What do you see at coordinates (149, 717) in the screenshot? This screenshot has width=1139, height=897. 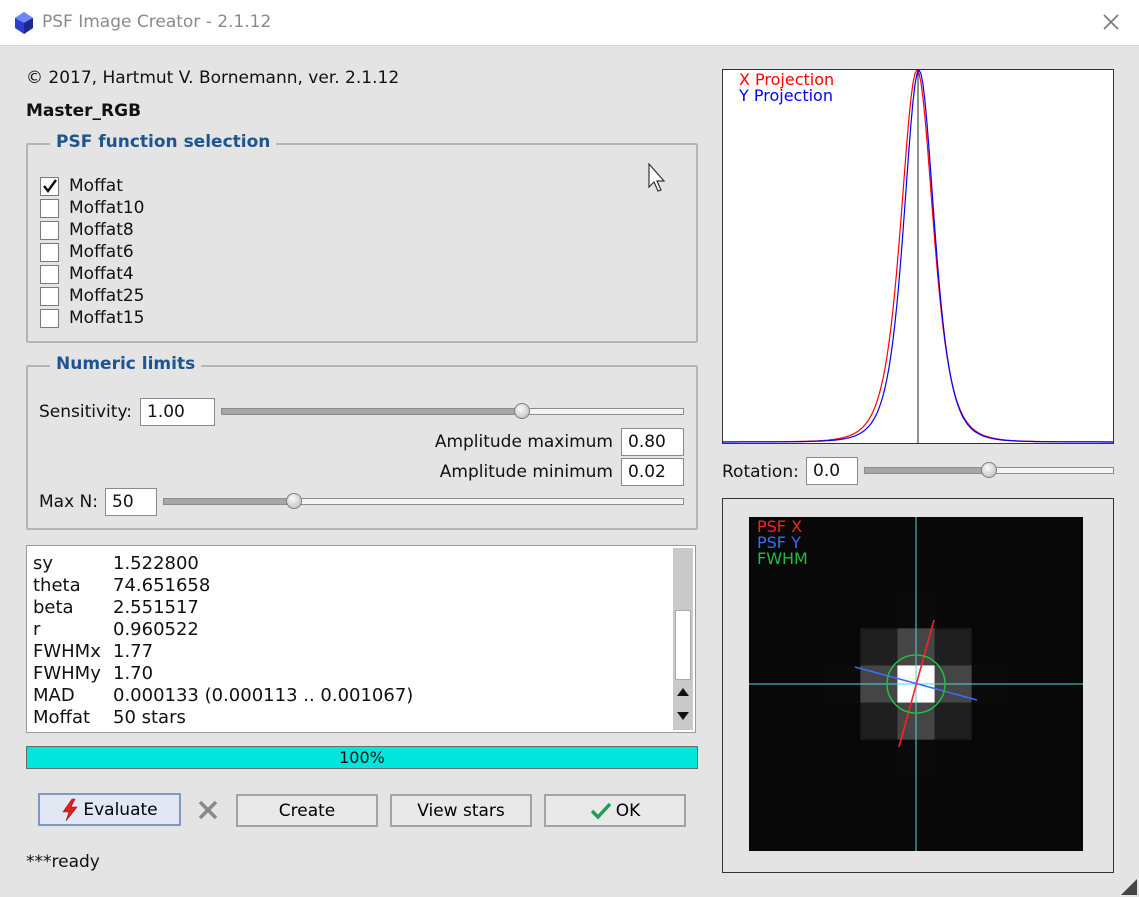 I see `log-value: 50 stars` at bounding box center [149, 717].